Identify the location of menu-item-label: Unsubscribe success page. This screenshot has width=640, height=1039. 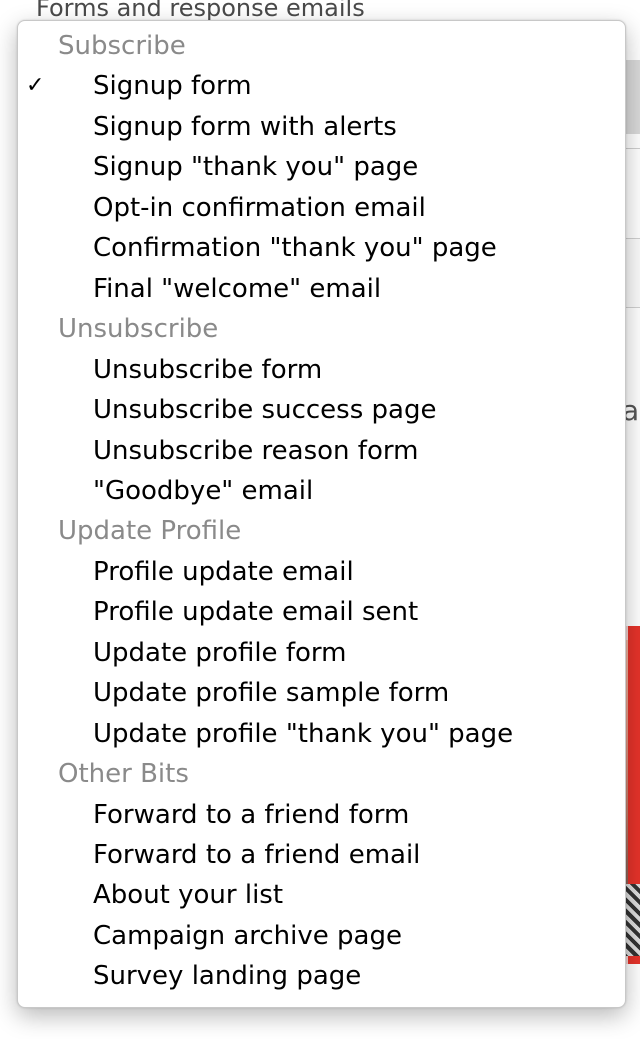
(265, 410).